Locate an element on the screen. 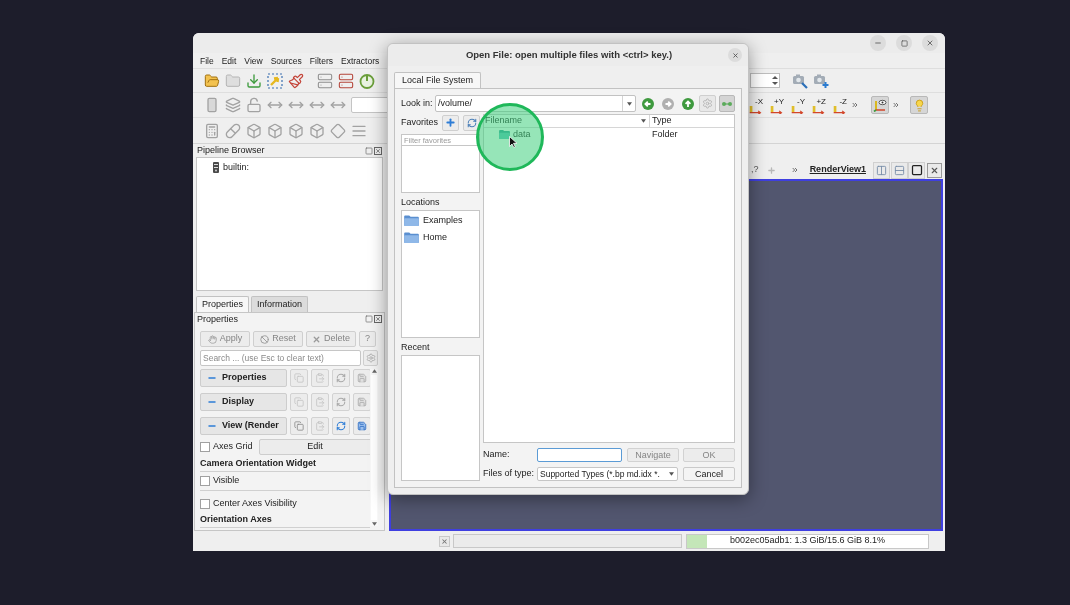  menu-item: Edit is located at coordinates (229, 60).